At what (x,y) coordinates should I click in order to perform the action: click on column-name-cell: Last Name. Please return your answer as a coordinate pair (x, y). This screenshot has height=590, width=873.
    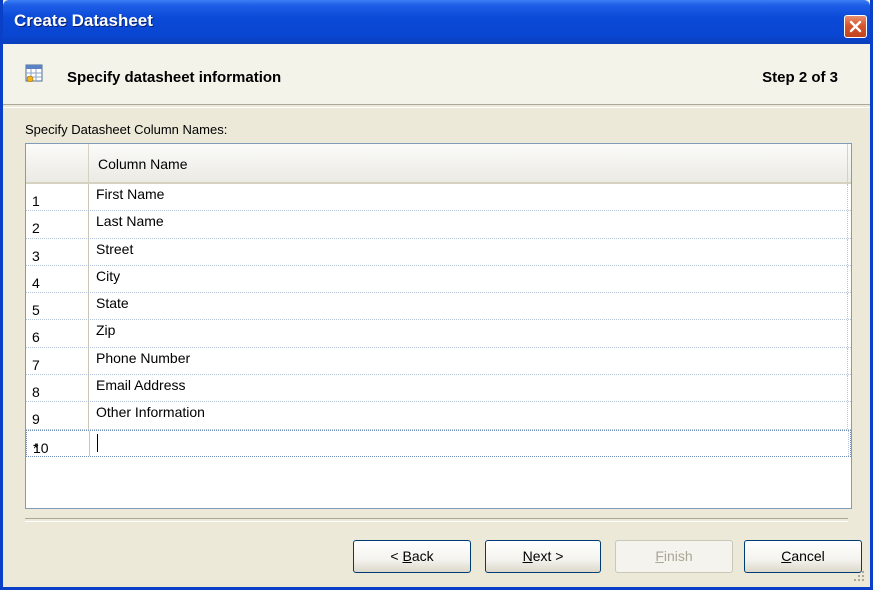
    Looking at the image, I should click on (468, 224).